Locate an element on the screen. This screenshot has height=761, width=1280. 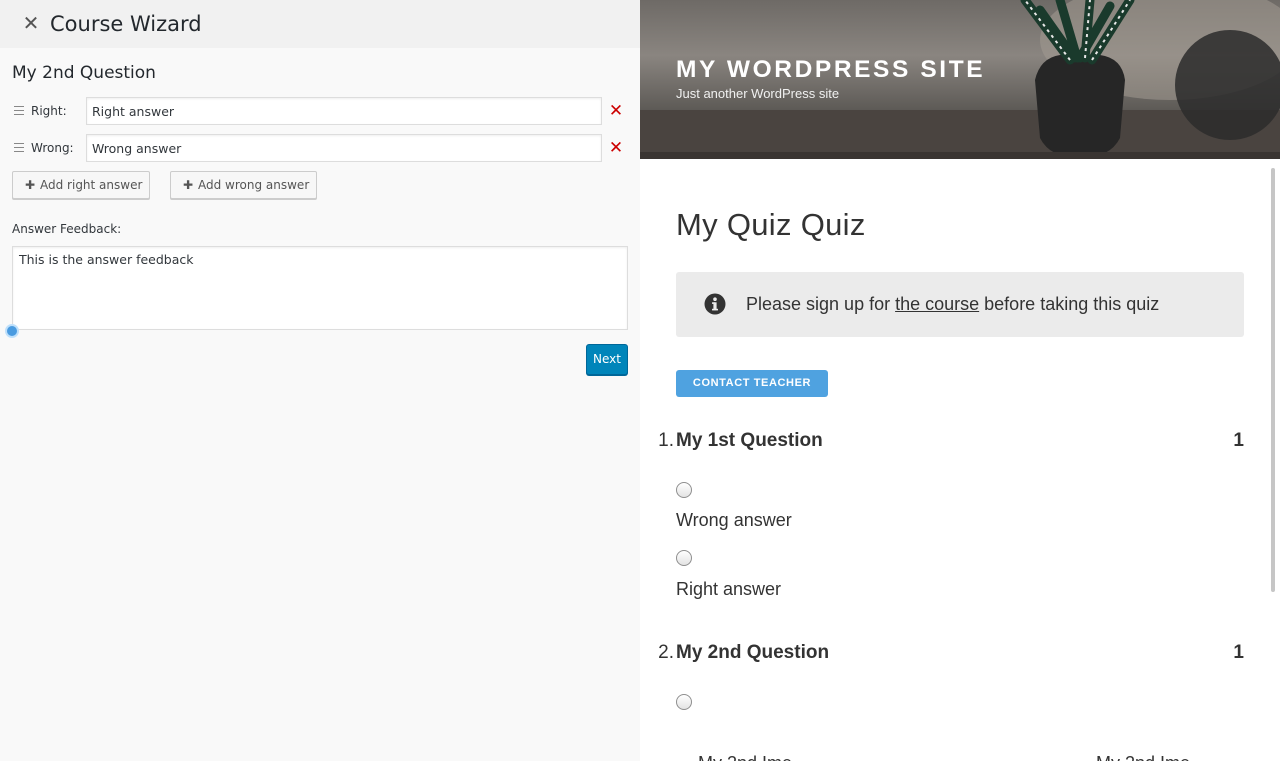
close-icon: ✕ is located at coordinates (31, 23).